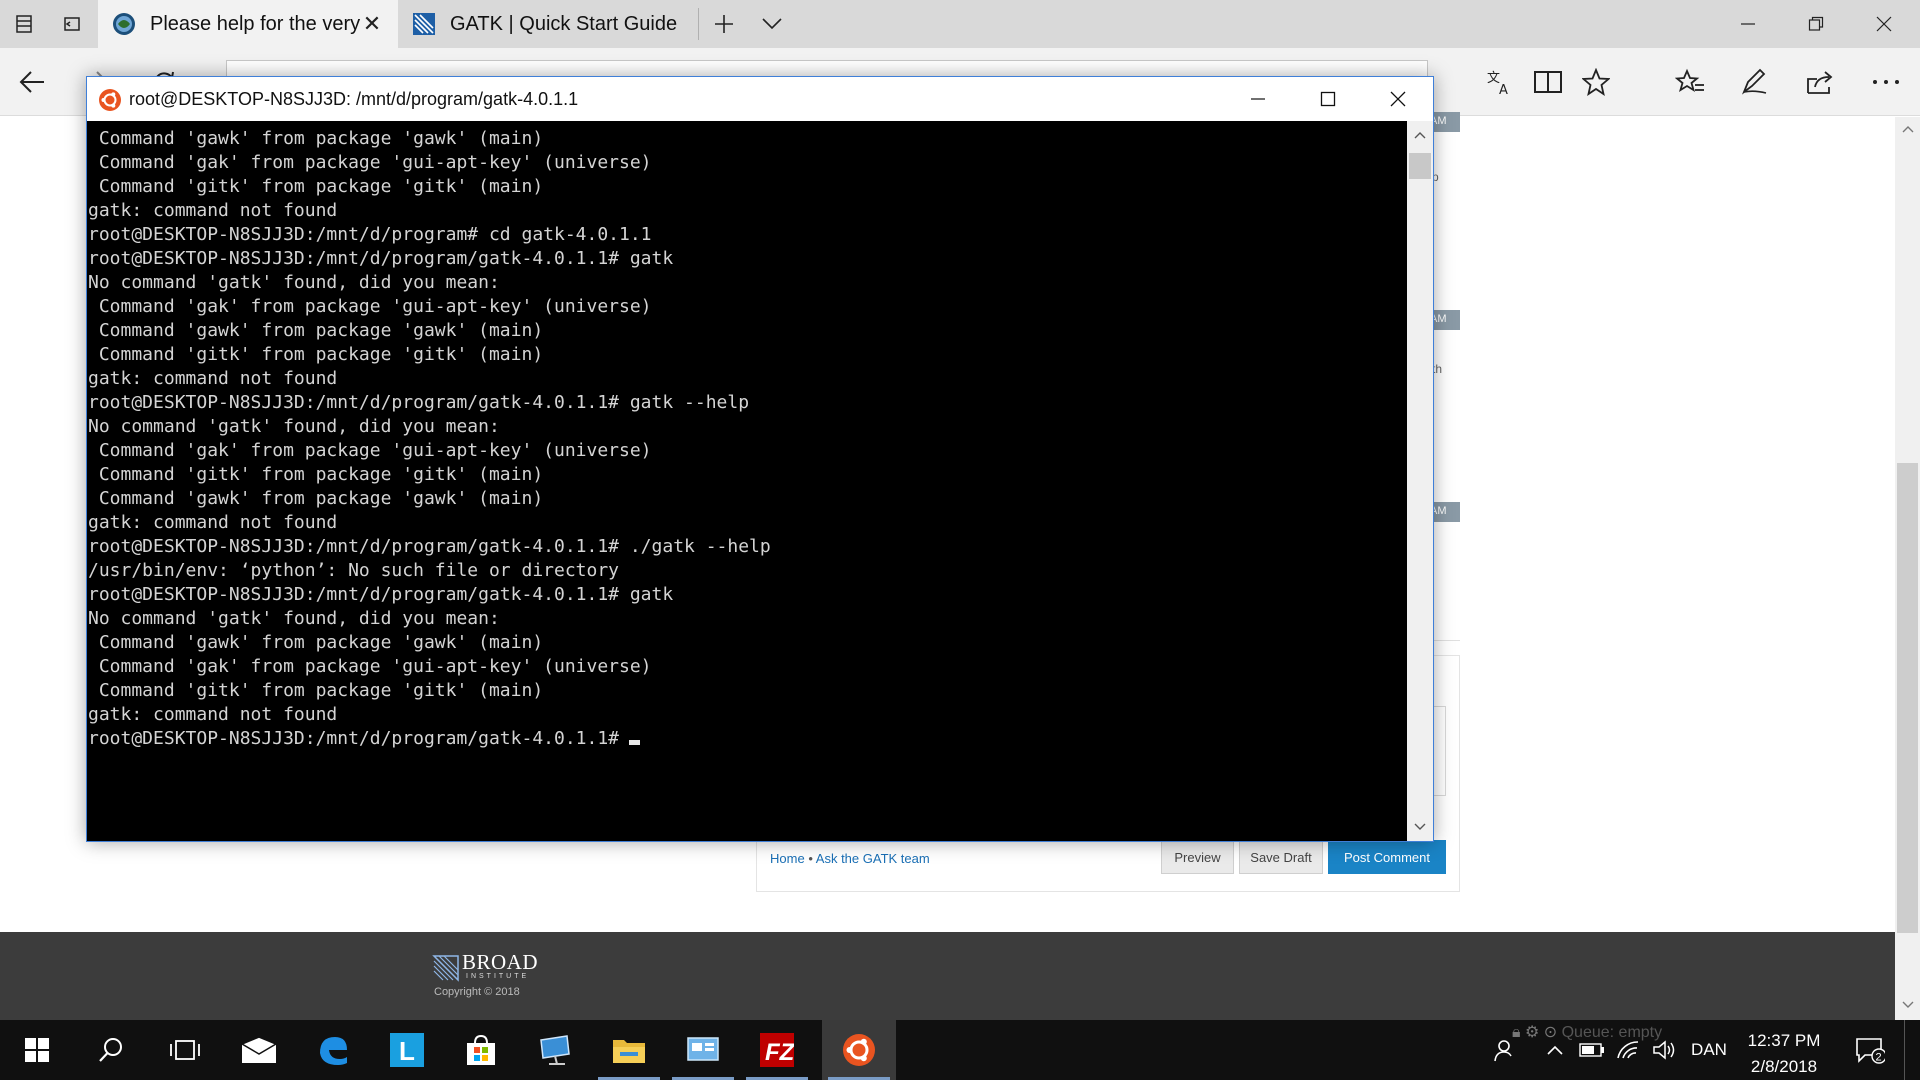  Describe the element at coordinates (259, 1050) in the screenshot. I see `mail-icon` at that location.